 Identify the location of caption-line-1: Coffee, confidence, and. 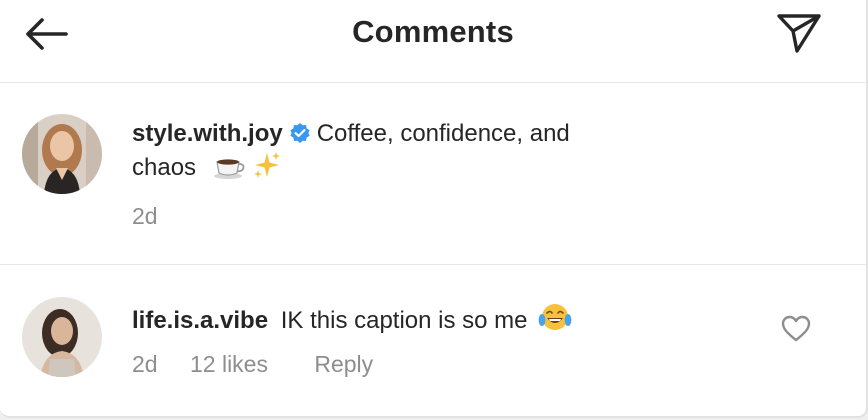
(443, 133).